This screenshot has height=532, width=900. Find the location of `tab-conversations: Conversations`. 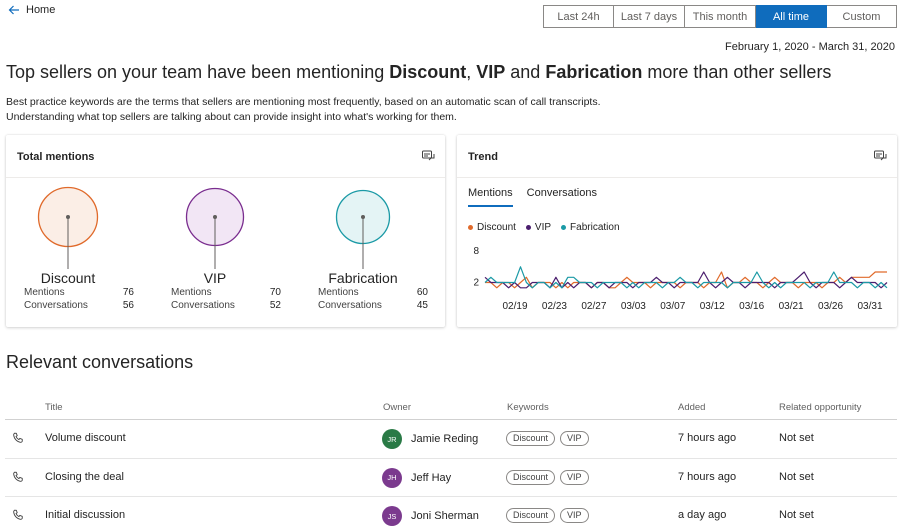

tab-conversations: Conversations is located at coordinates (562, 197).